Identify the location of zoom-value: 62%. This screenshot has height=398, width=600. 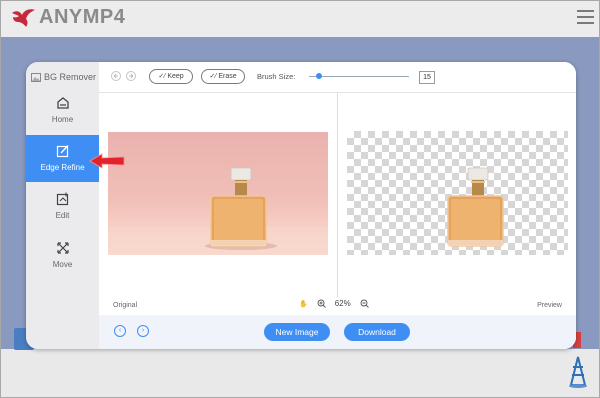
(342, 303).